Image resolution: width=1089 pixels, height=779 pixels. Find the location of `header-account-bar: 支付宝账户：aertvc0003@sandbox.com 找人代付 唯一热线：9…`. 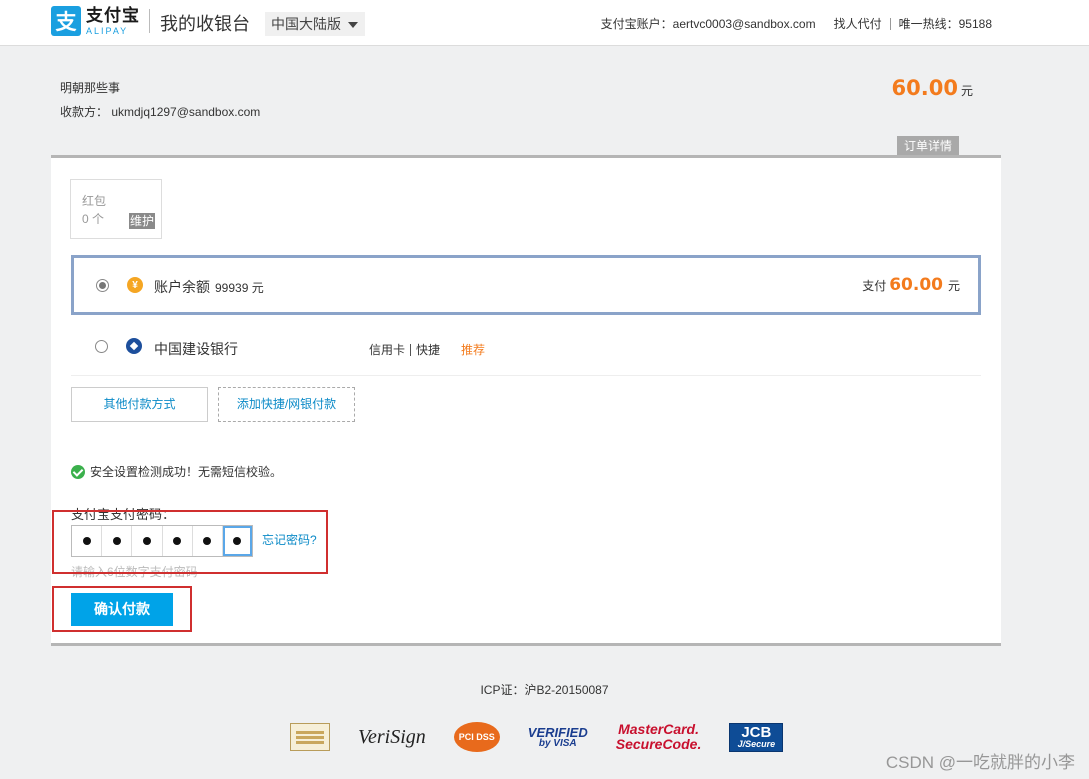

header-account-bar: 支付宝账户：aertvc0003@sandbox.com 找人代付 唯一热线：9… is located at coordinates (796, 23).